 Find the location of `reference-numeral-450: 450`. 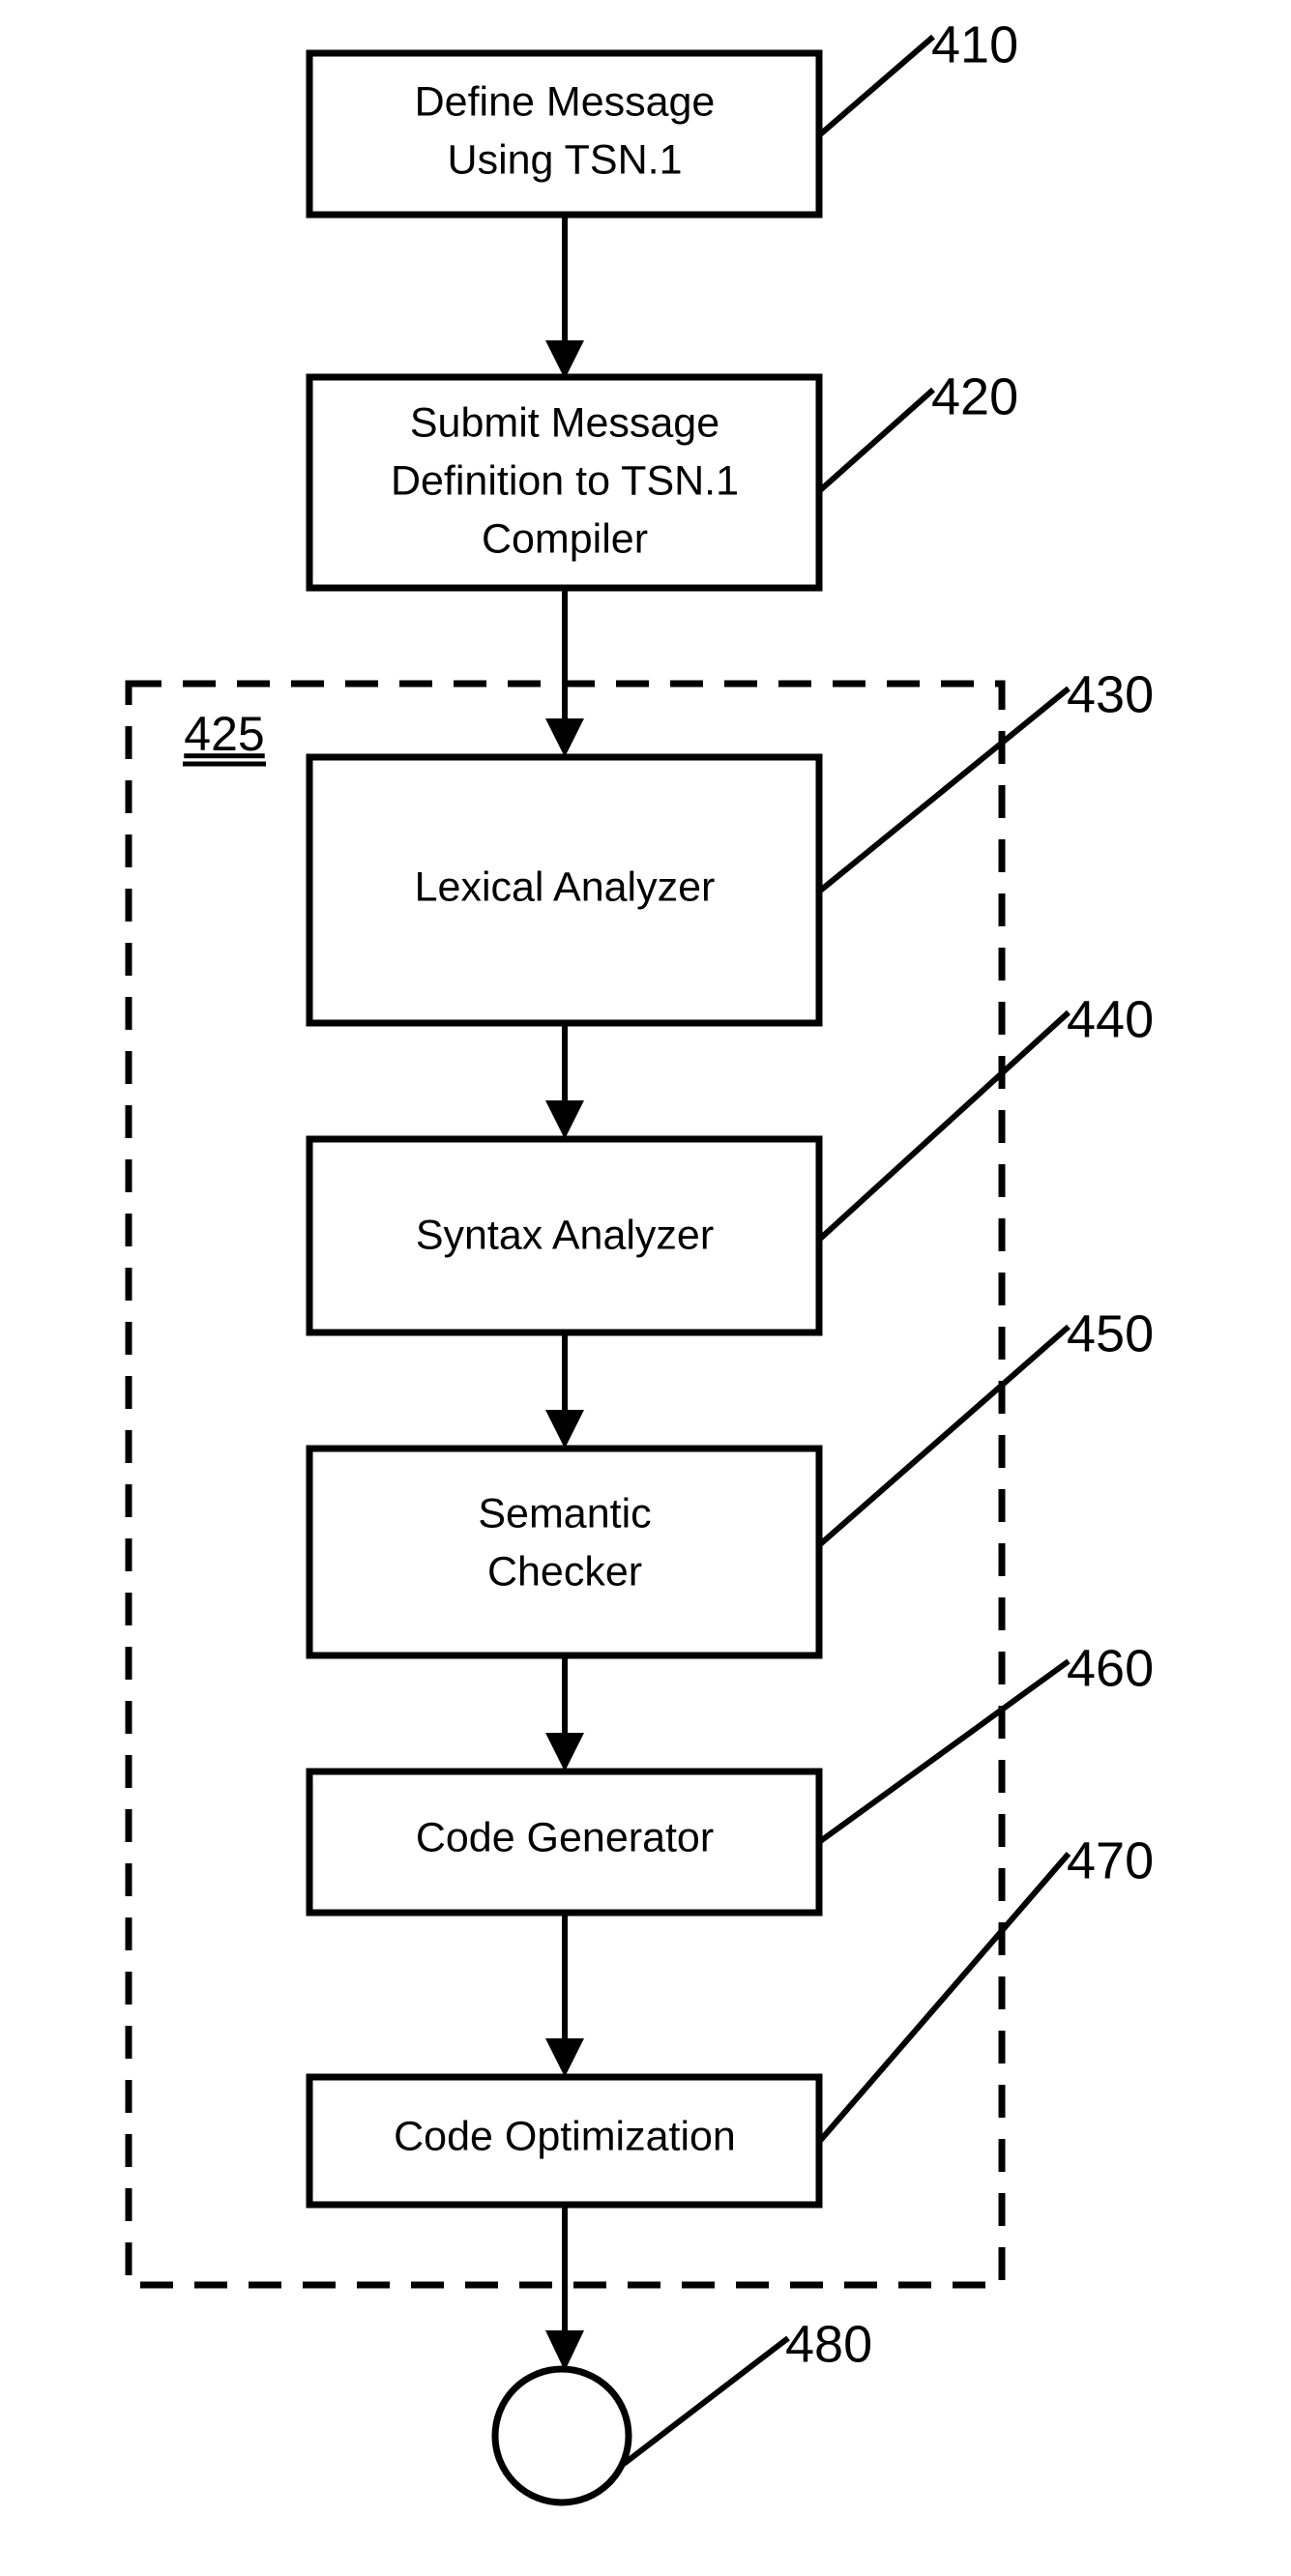

reference-numeral-450: 450 is located at coordinates (1111, 1333).